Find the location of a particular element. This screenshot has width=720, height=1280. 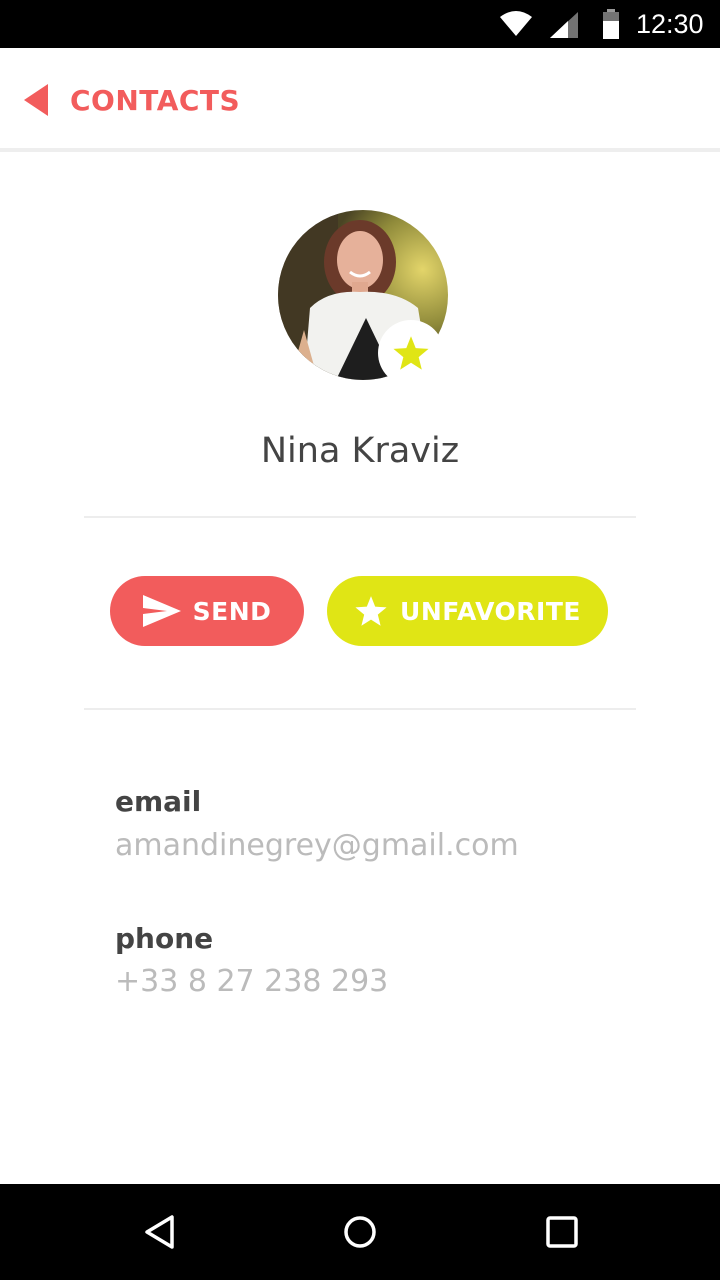

send-icon is located at coordinates (161, 611).